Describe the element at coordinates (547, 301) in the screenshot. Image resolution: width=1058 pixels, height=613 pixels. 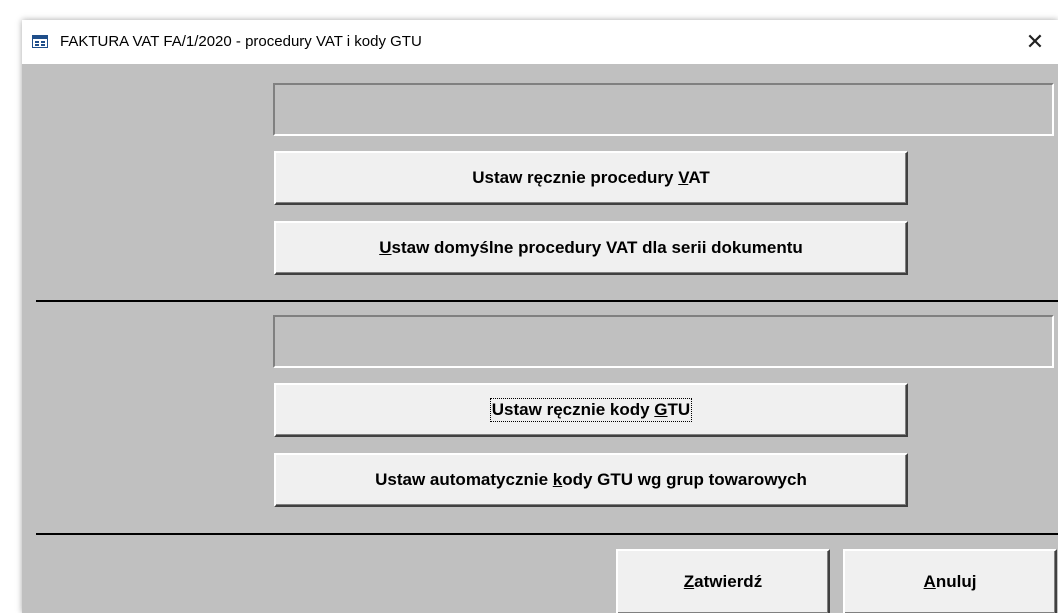
I see `section-divider` at that location.